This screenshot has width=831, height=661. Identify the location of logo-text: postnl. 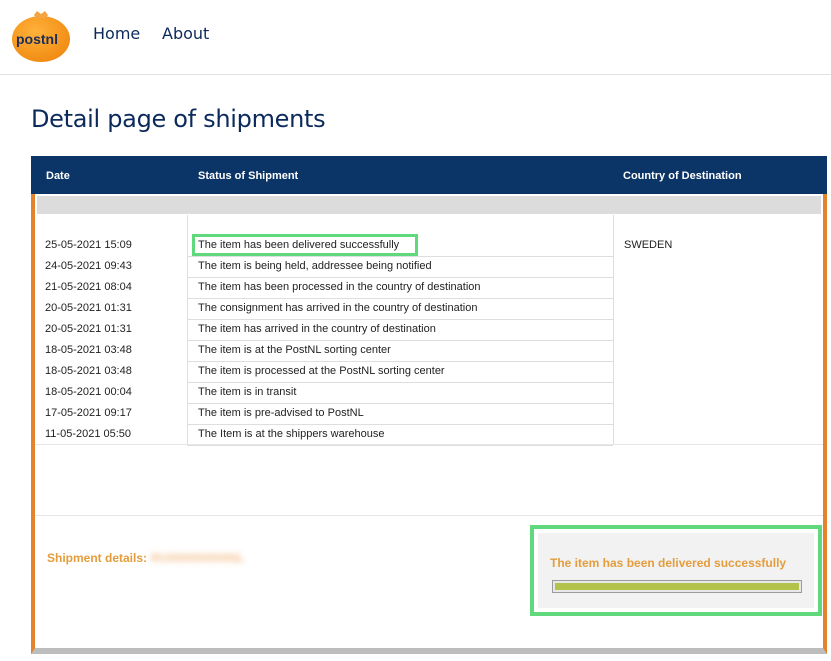
(37, 39).